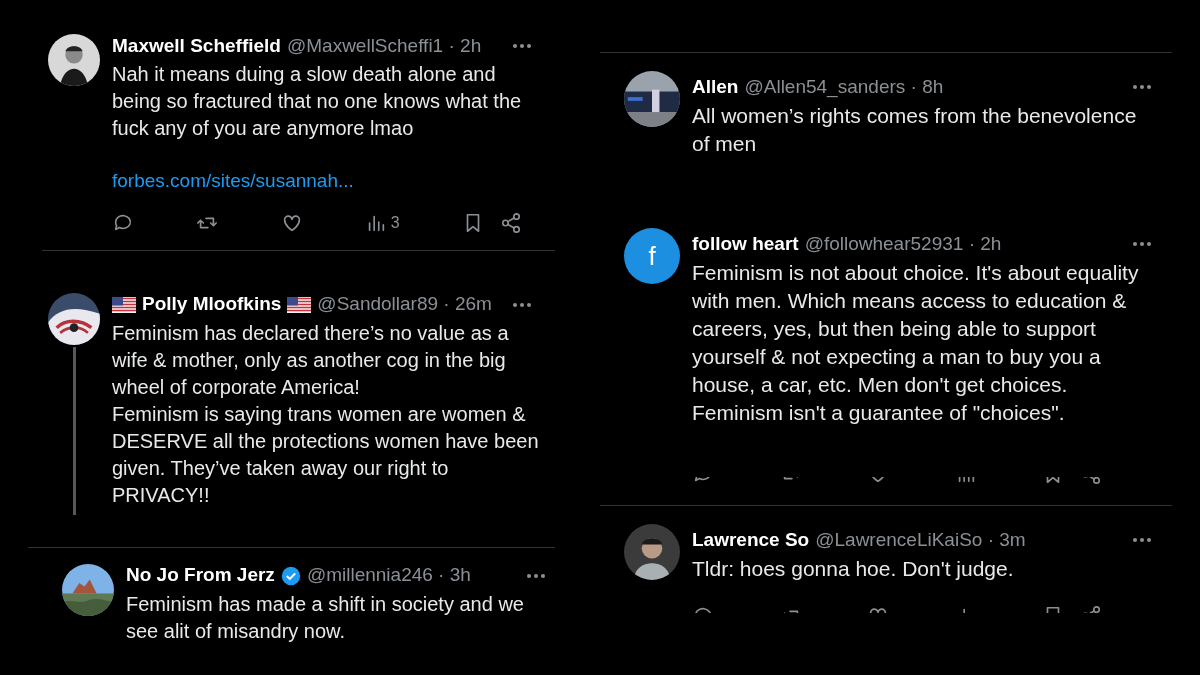 The image size is (1200, 675). Describe the element at coordinates (745, 244) in the screenshot. I see `display-name: follow heart` at that location.